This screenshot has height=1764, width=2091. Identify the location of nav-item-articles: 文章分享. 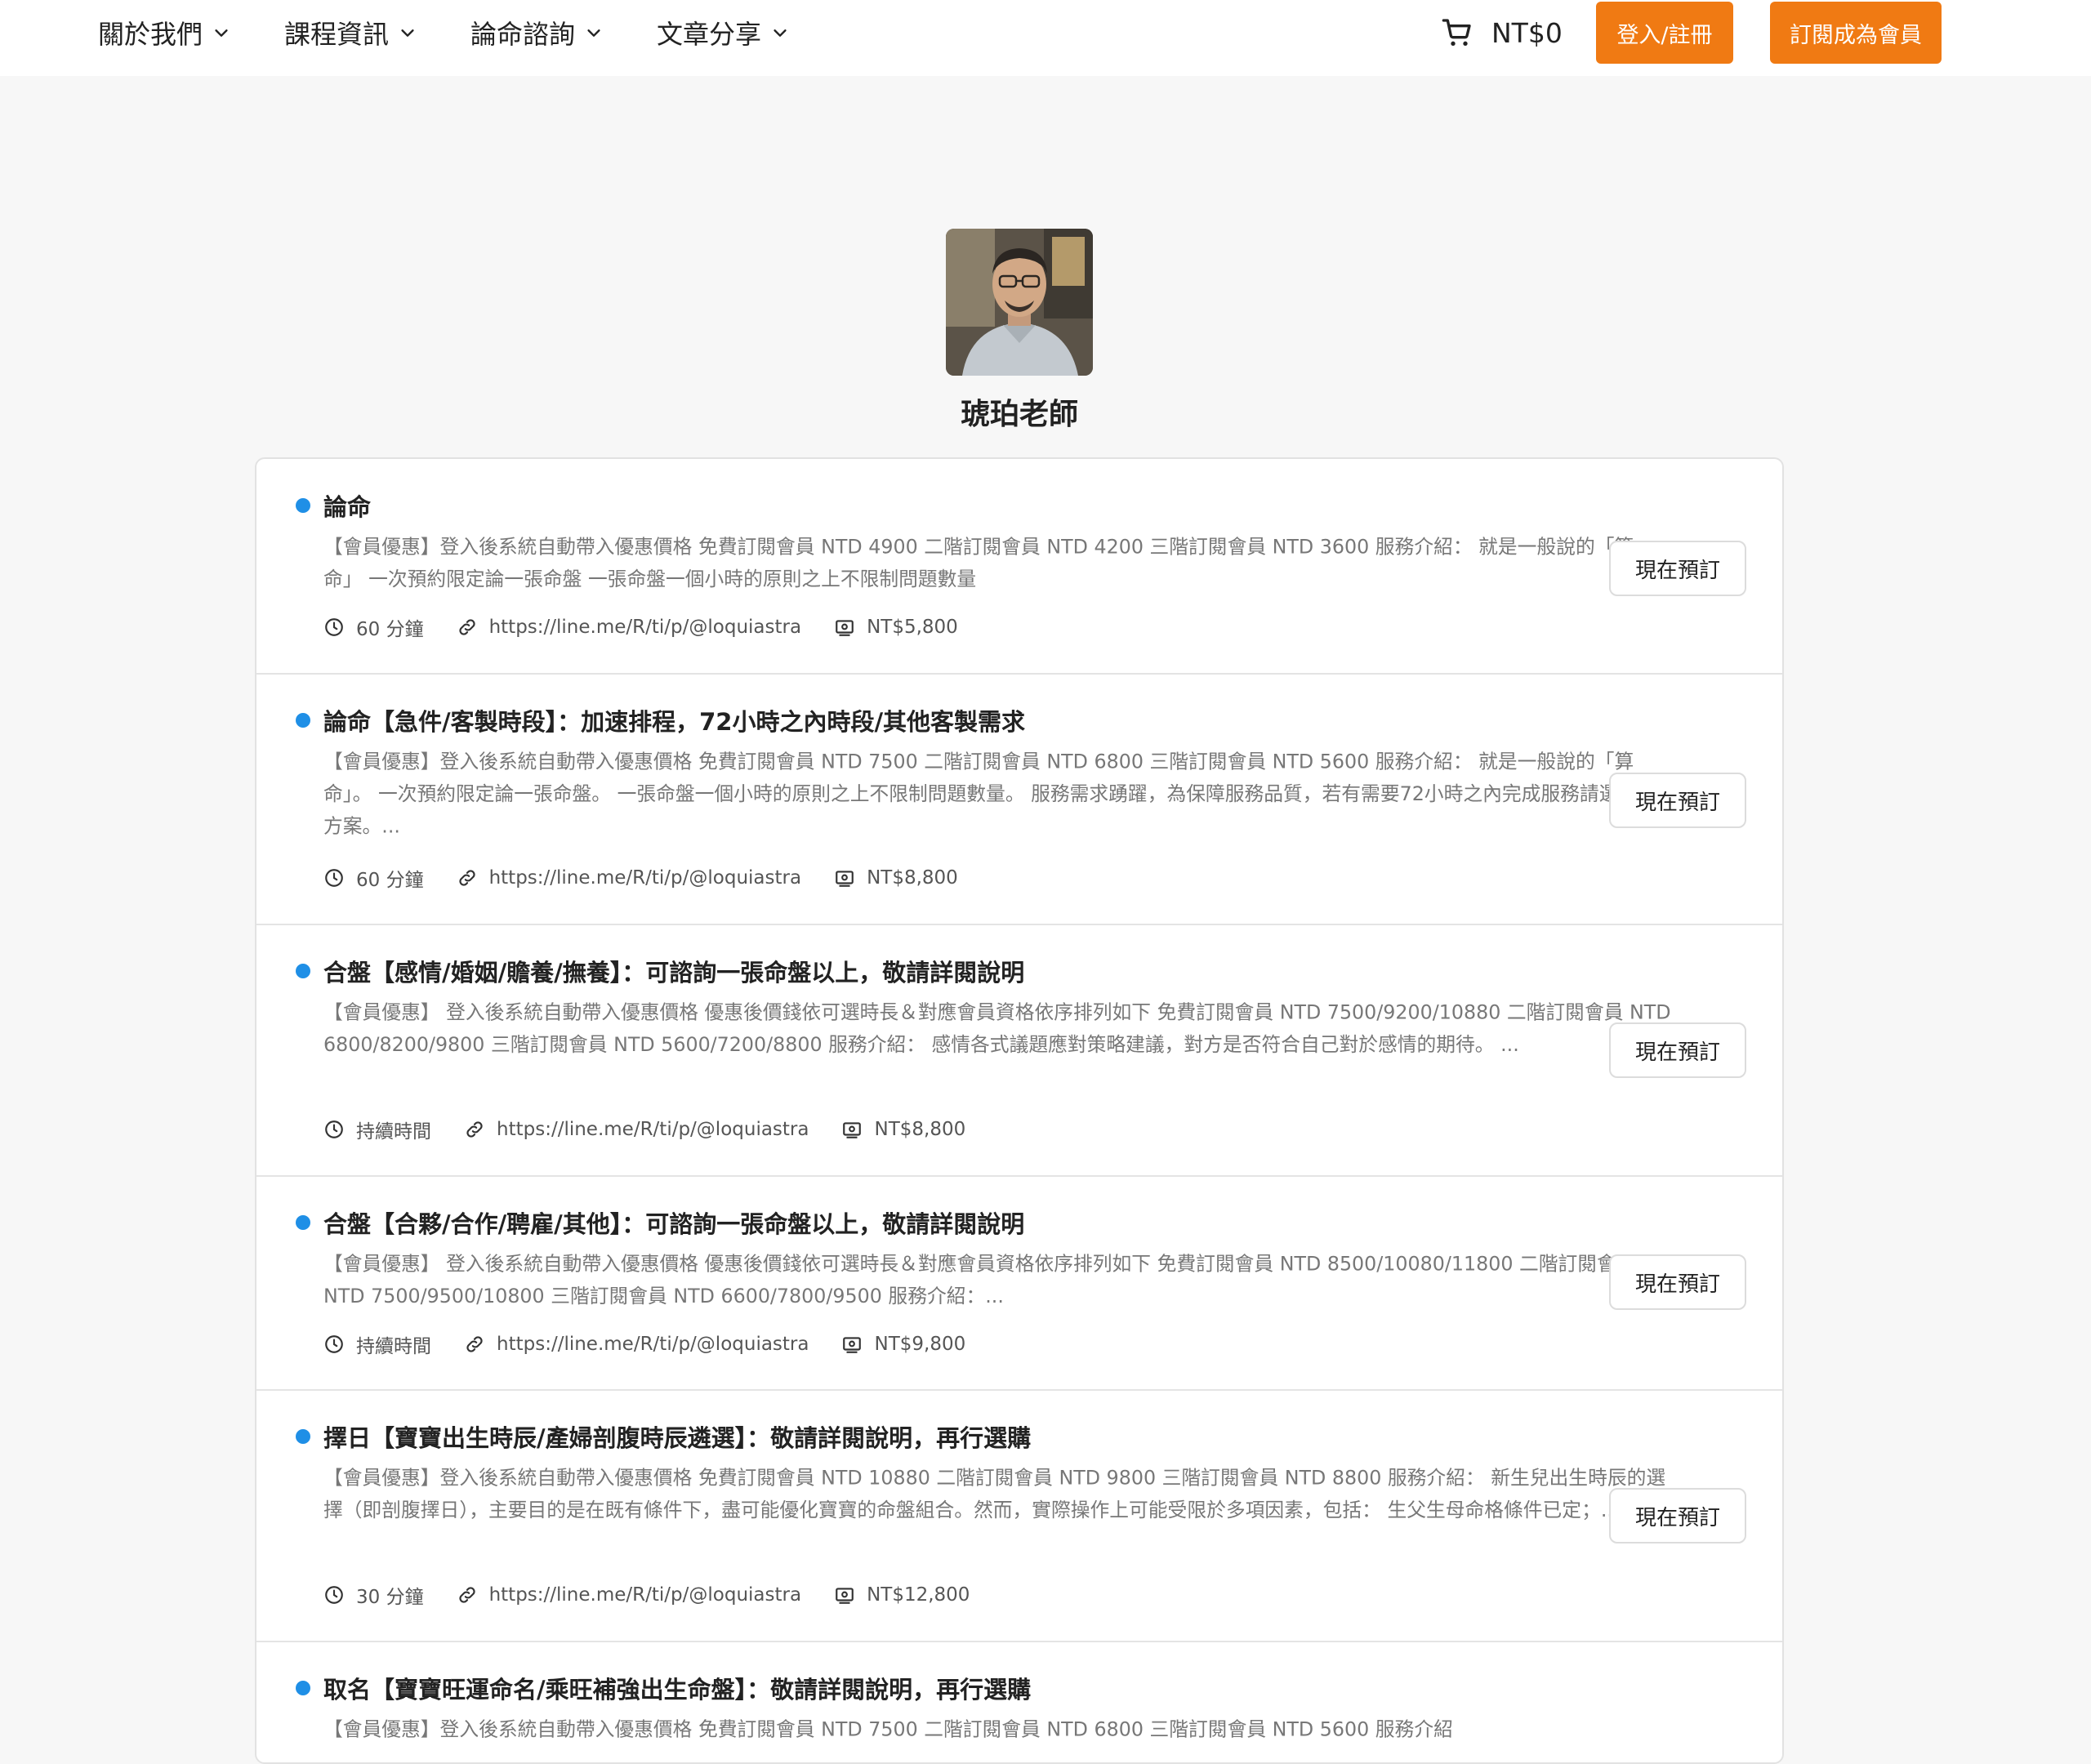
(723, 32).